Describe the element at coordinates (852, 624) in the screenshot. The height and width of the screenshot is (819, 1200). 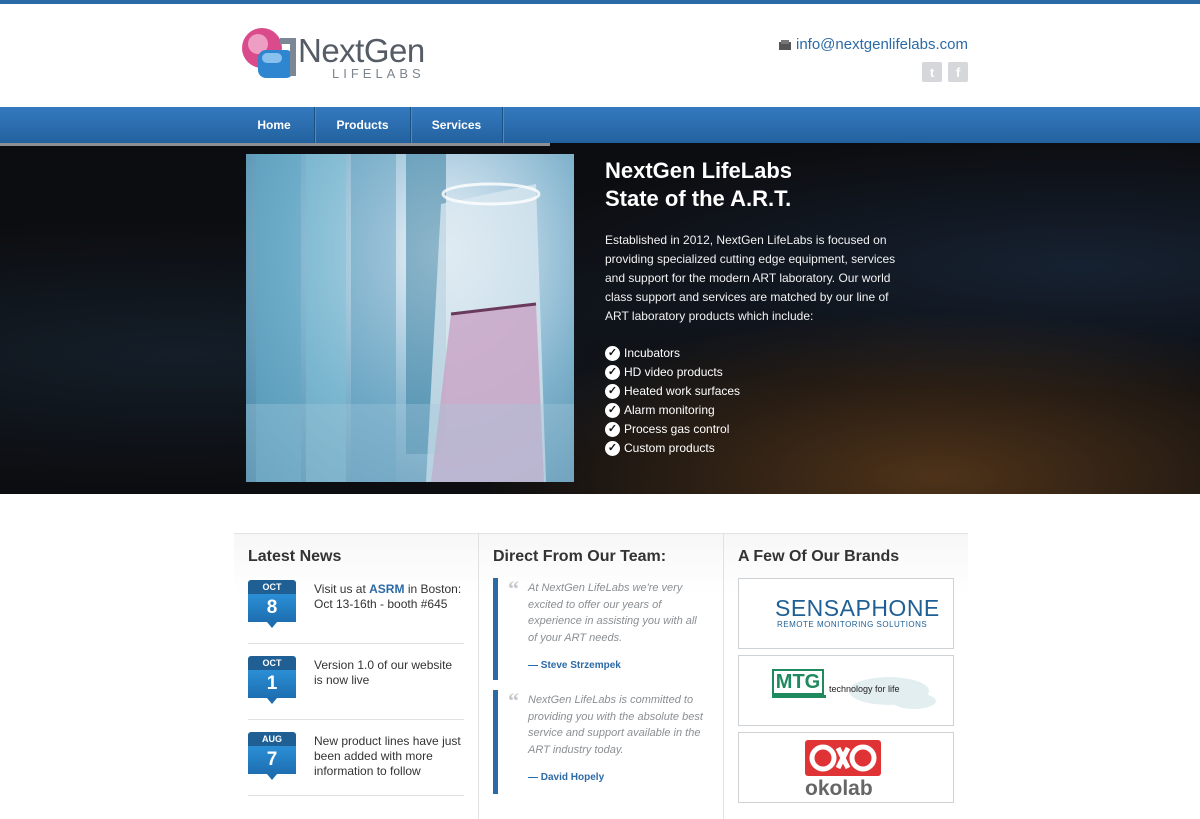
I see `sensaphone-tagline: REMOTE MONITORING SOLUTIONS` at that location.